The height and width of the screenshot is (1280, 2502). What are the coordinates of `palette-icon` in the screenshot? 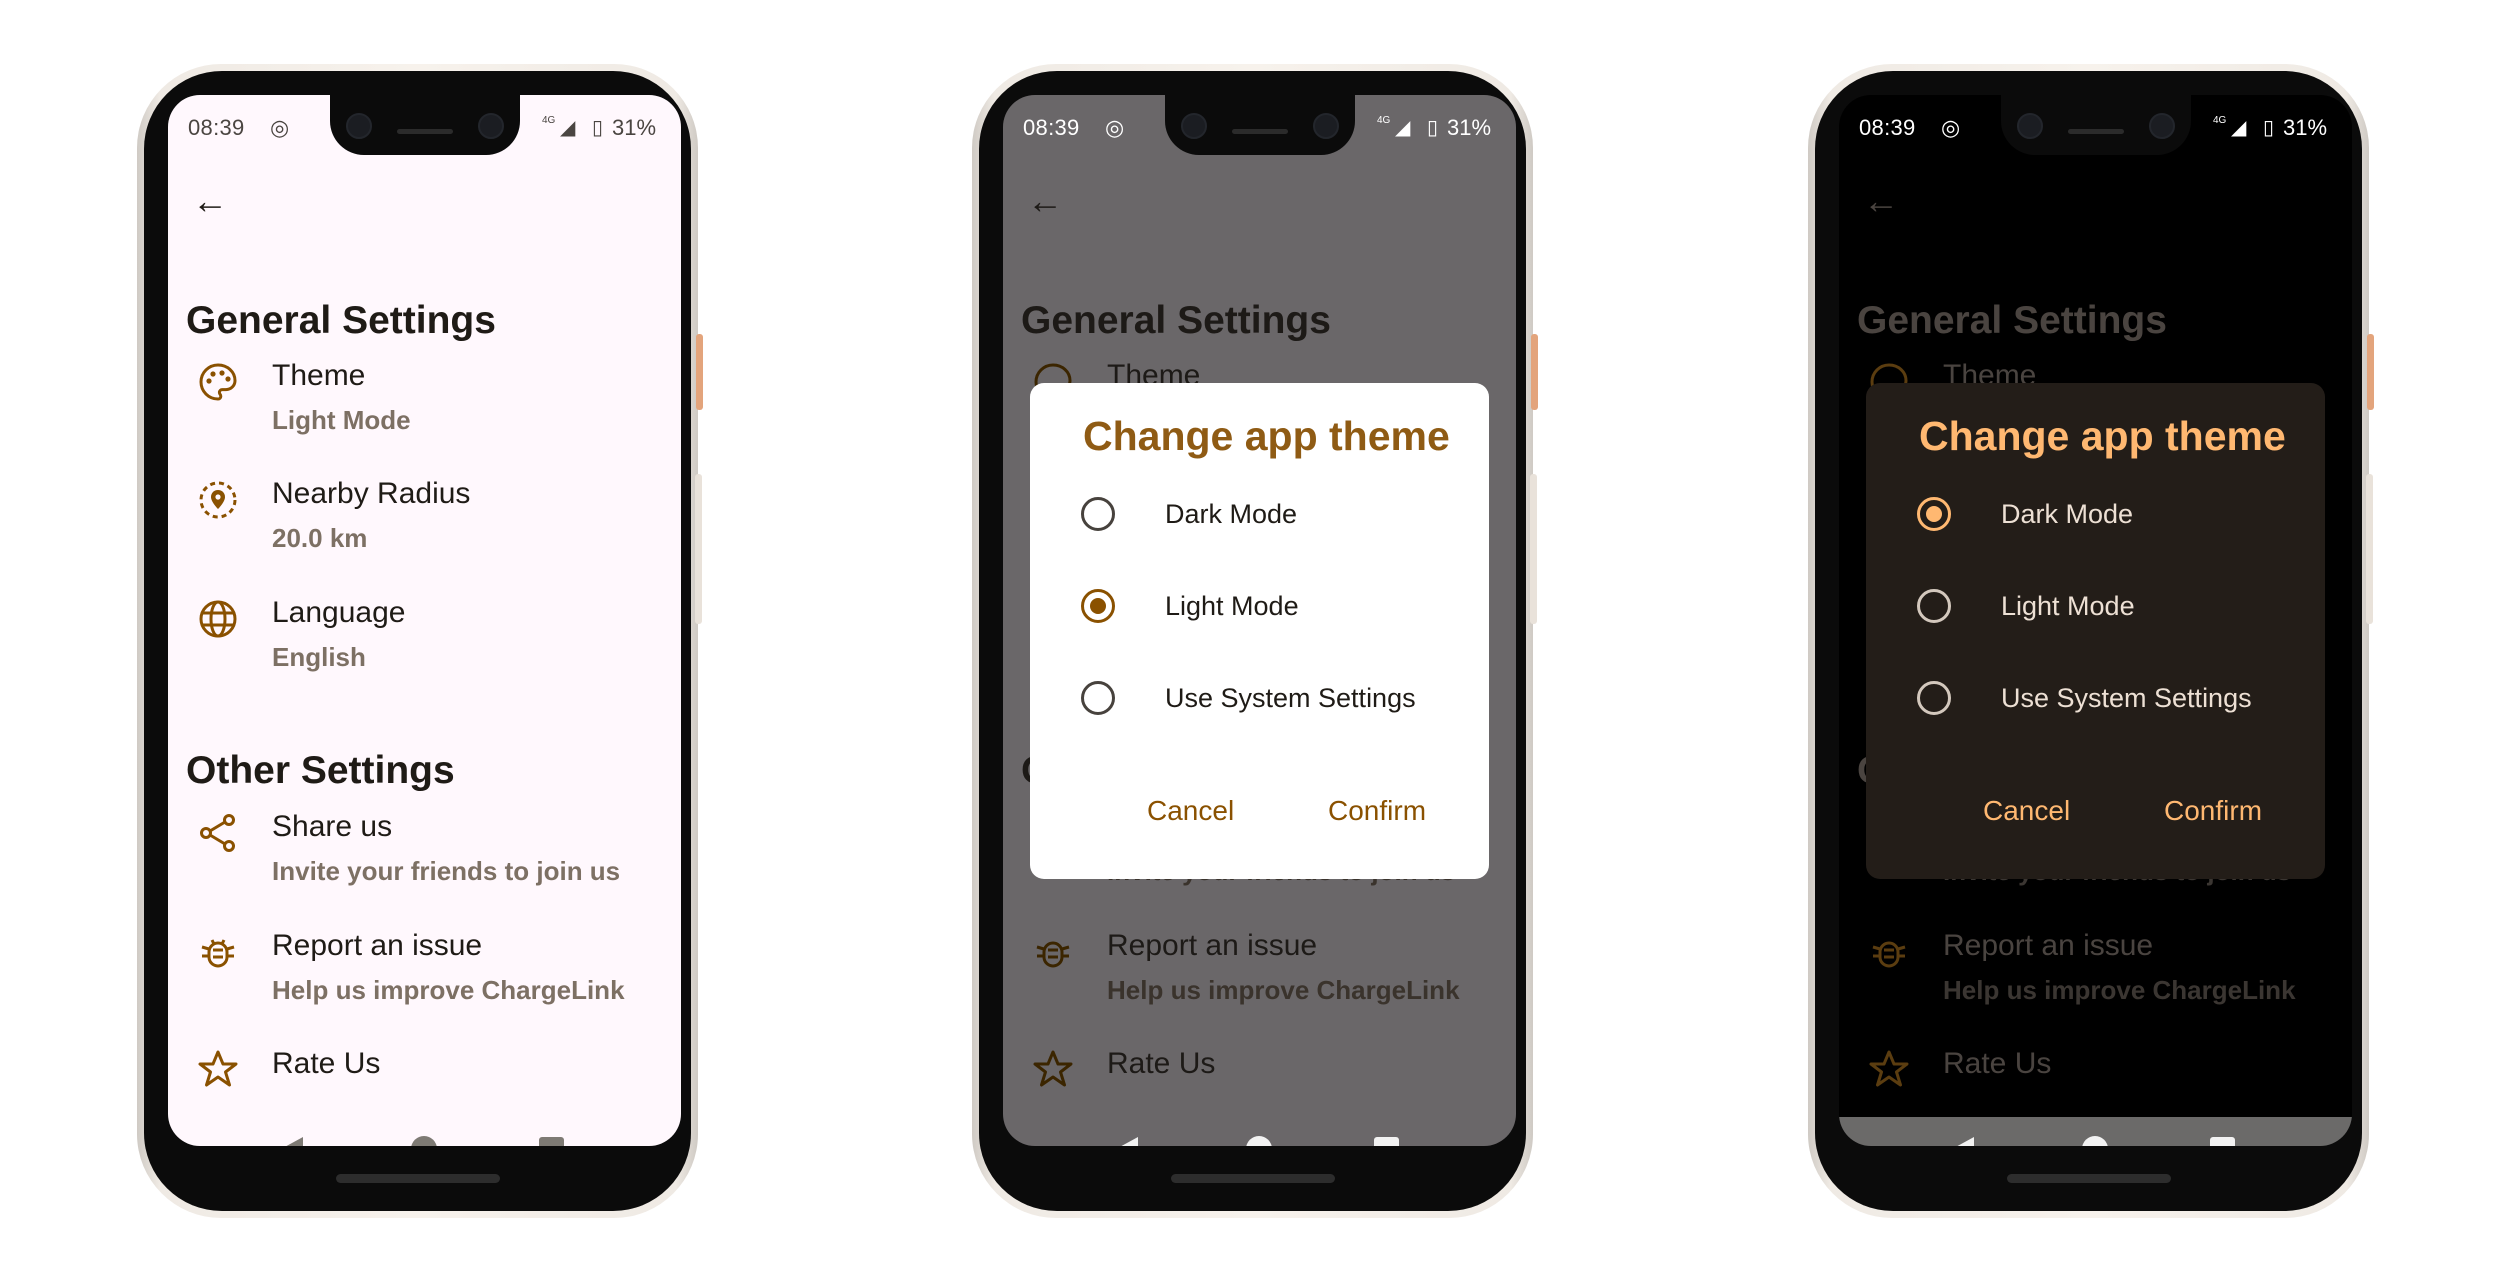 It's located at (218, 382).